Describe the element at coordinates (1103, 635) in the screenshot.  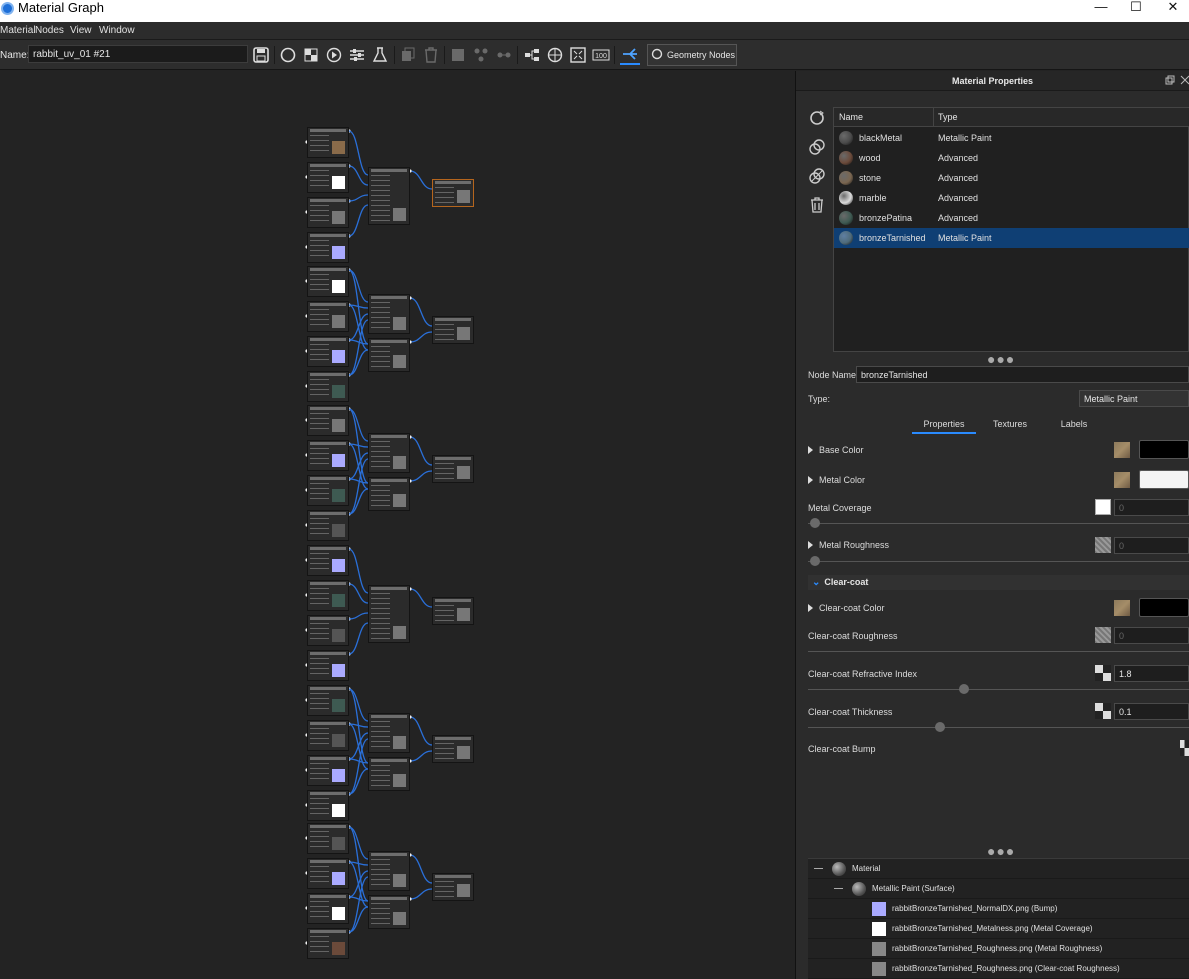
I see `clearcoat-roughness-texture-swatch` at that location.